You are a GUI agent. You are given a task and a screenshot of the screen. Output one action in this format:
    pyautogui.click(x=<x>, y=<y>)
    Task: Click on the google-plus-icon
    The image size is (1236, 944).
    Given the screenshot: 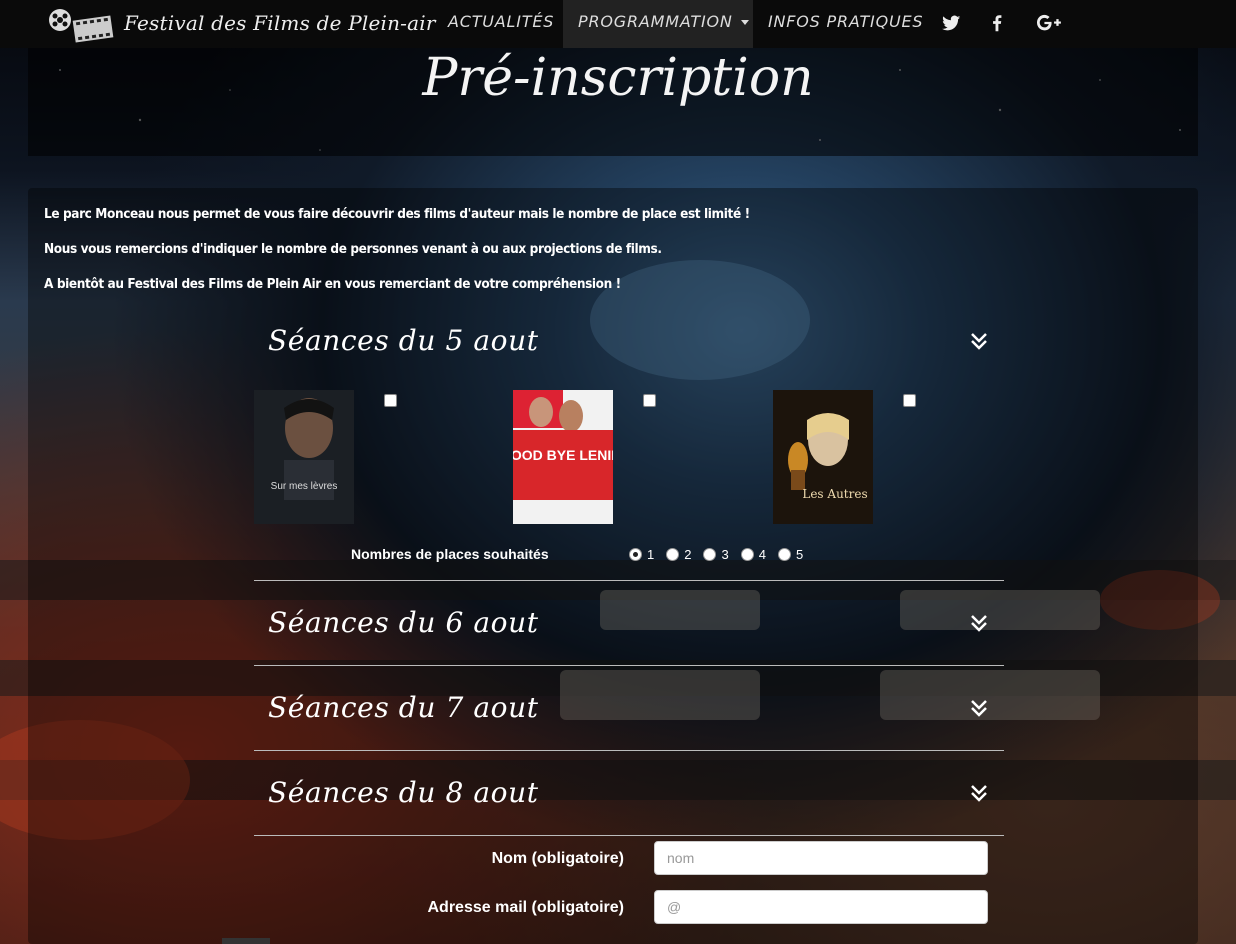 What is the action you would take?
    pyautogui.click(x=1049, y=23)
    